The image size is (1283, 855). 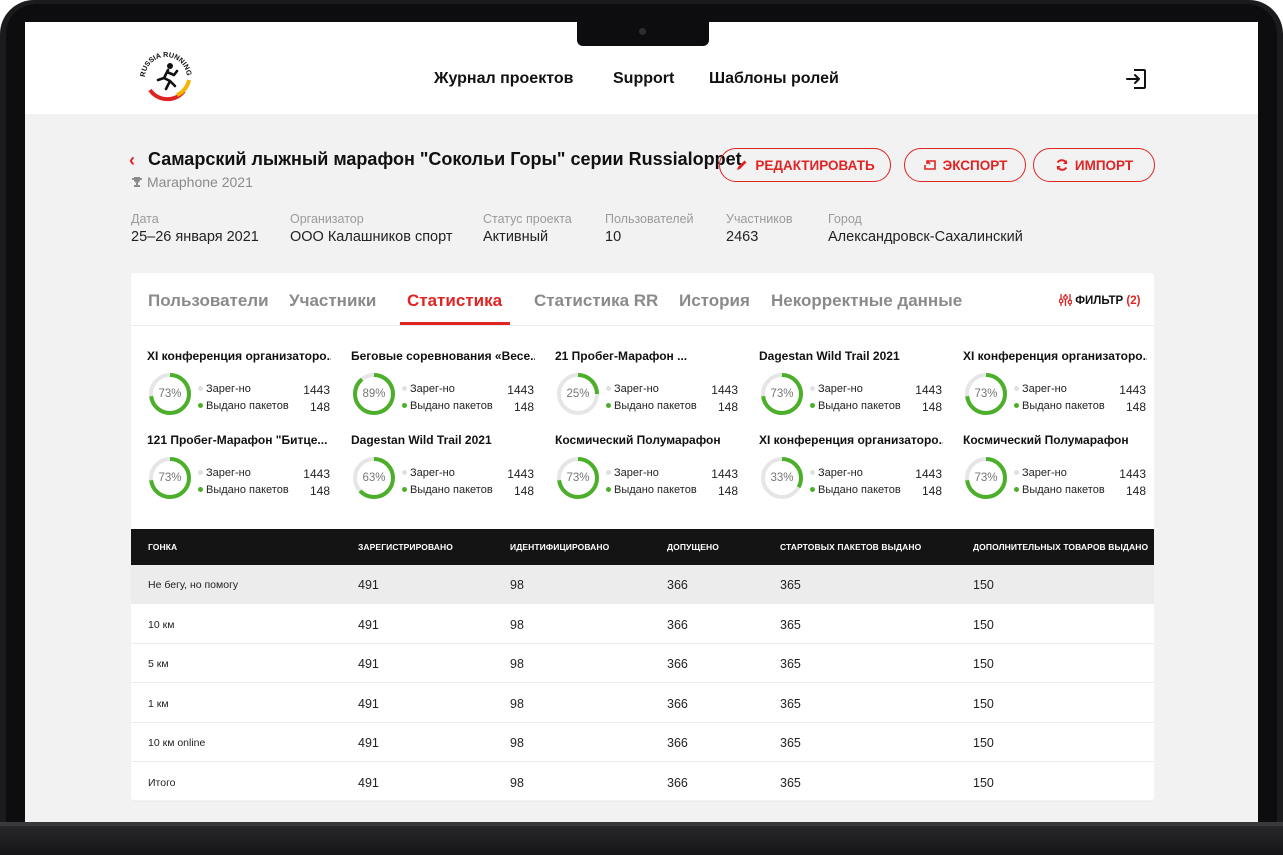 I want to click on tab-statistics-rr: Статистика RR, so click(x=596, y=301).